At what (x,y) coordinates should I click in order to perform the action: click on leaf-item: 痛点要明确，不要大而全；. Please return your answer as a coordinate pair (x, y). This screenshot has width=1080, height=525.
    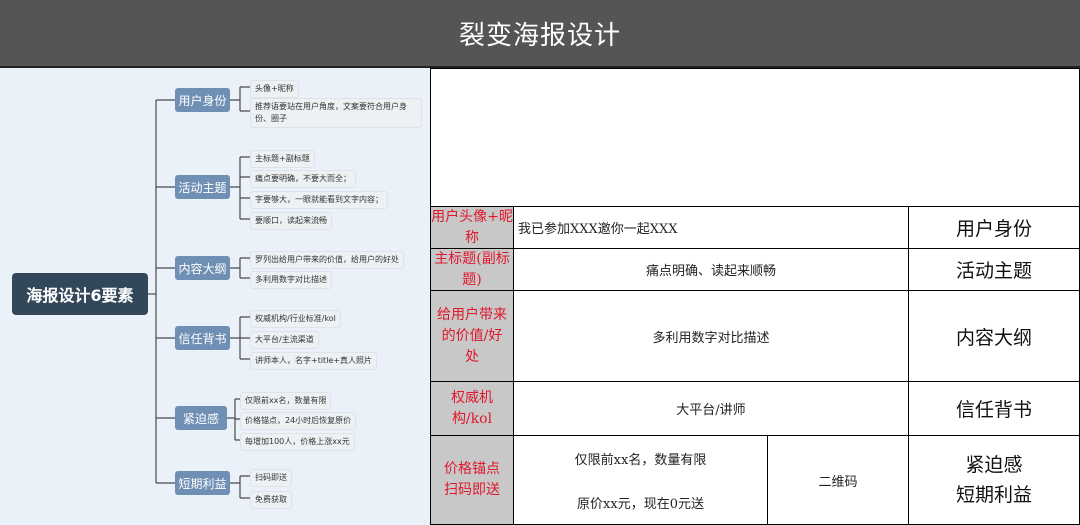
    Looking at the image, I should click on (303, 179).